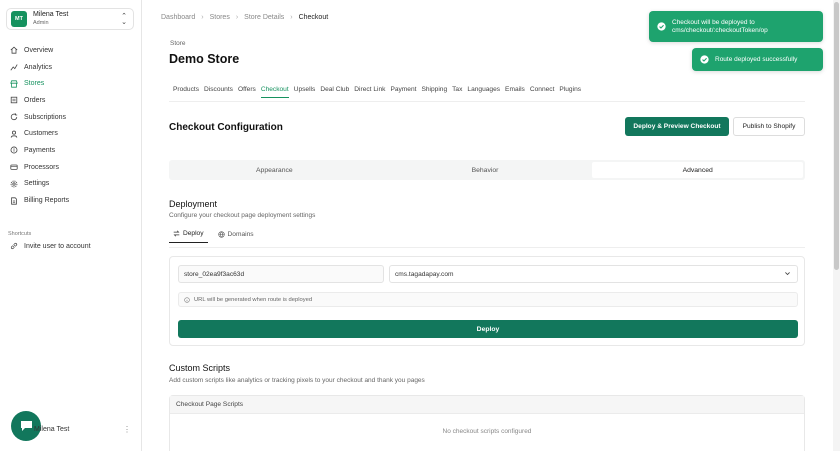 The image size is (840, 451). What do you see at coordinates (14, 200) in the screenshot?
I see `report-icon` at bounding box center [14, 200].